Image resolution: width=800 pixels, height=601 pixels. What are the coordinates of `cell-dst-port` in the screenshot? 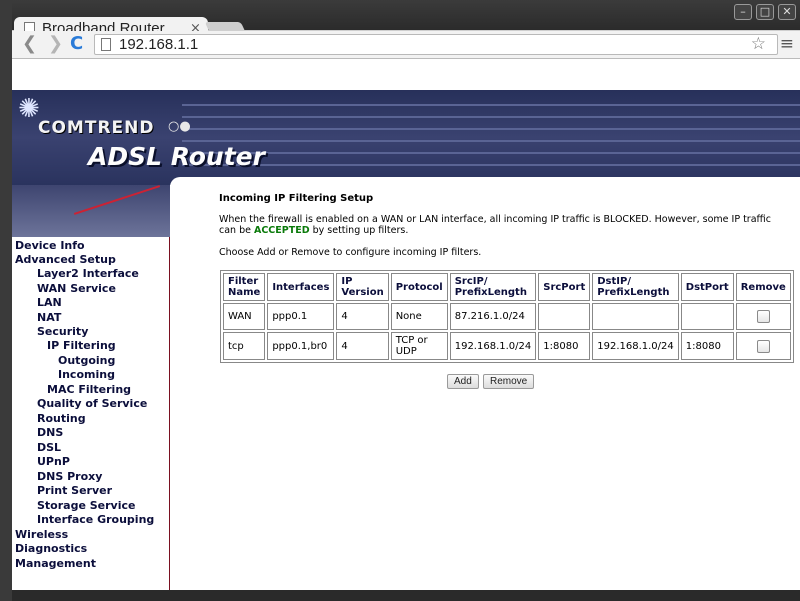 It's located at (707, 316).